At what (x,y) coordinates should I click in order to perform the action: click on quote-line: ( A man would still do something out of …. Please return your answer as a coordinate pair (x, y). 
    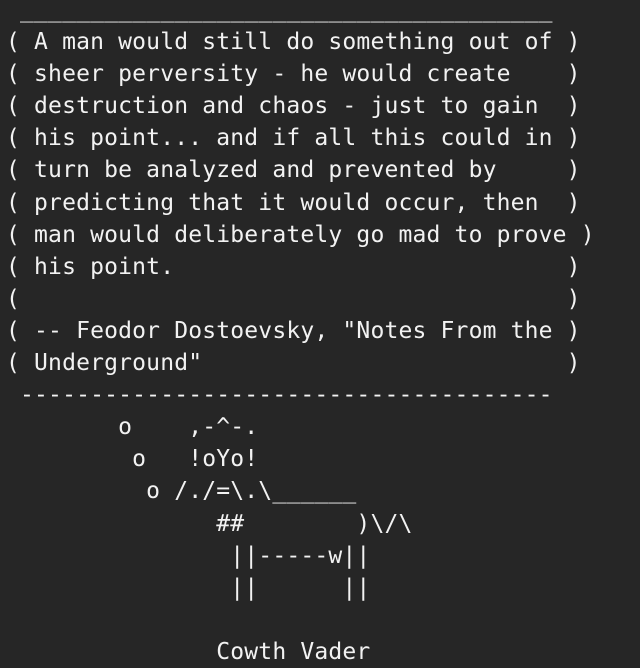
    Looking at the image, I should click on (293, 42).